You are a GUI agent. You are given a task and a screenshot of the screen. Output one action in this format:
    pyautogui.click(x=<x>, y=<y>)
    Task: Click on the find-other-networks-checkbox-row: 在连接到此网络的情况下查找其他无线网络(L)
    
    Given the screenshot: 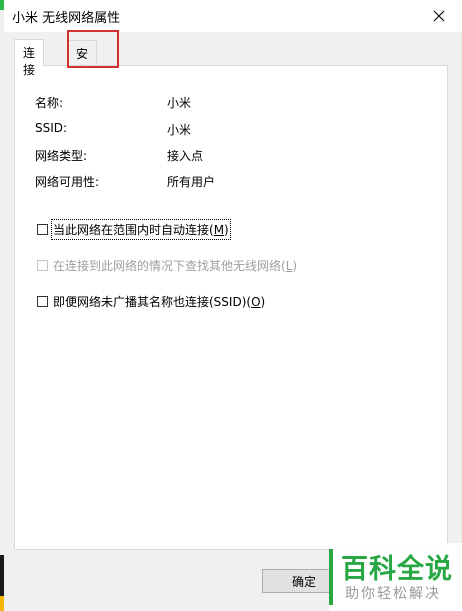 What is the action you would take?
    pyautogui.click(x=167, y=265)
    